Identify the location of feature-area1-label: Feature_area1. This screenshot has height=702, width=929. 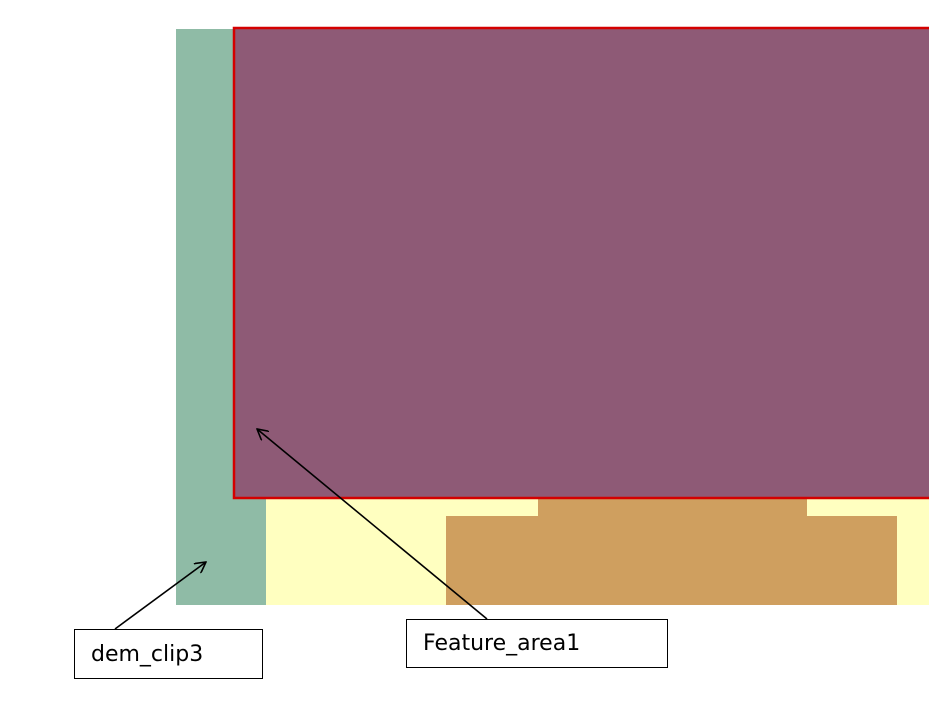
(502, 643).